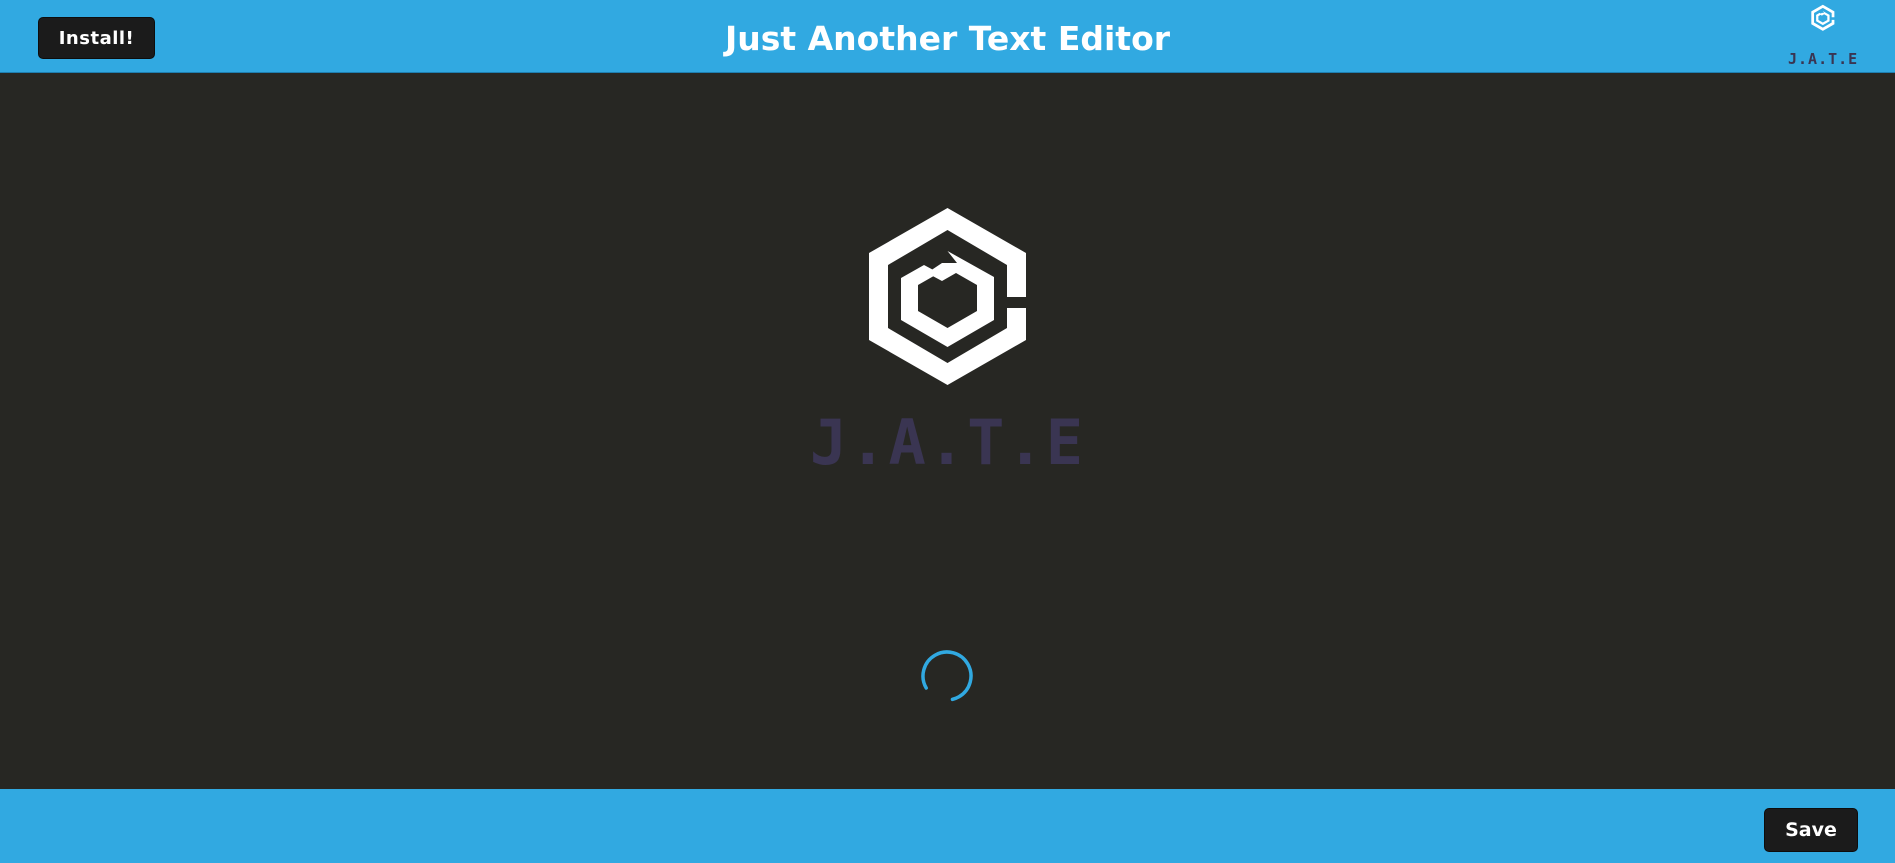 The height and width of the screenshot is (863, 1895). What do you see at coordinates (947, 826) in the screenshot?
I see `bottom-bar: Save` at bounding box center [947, 826].